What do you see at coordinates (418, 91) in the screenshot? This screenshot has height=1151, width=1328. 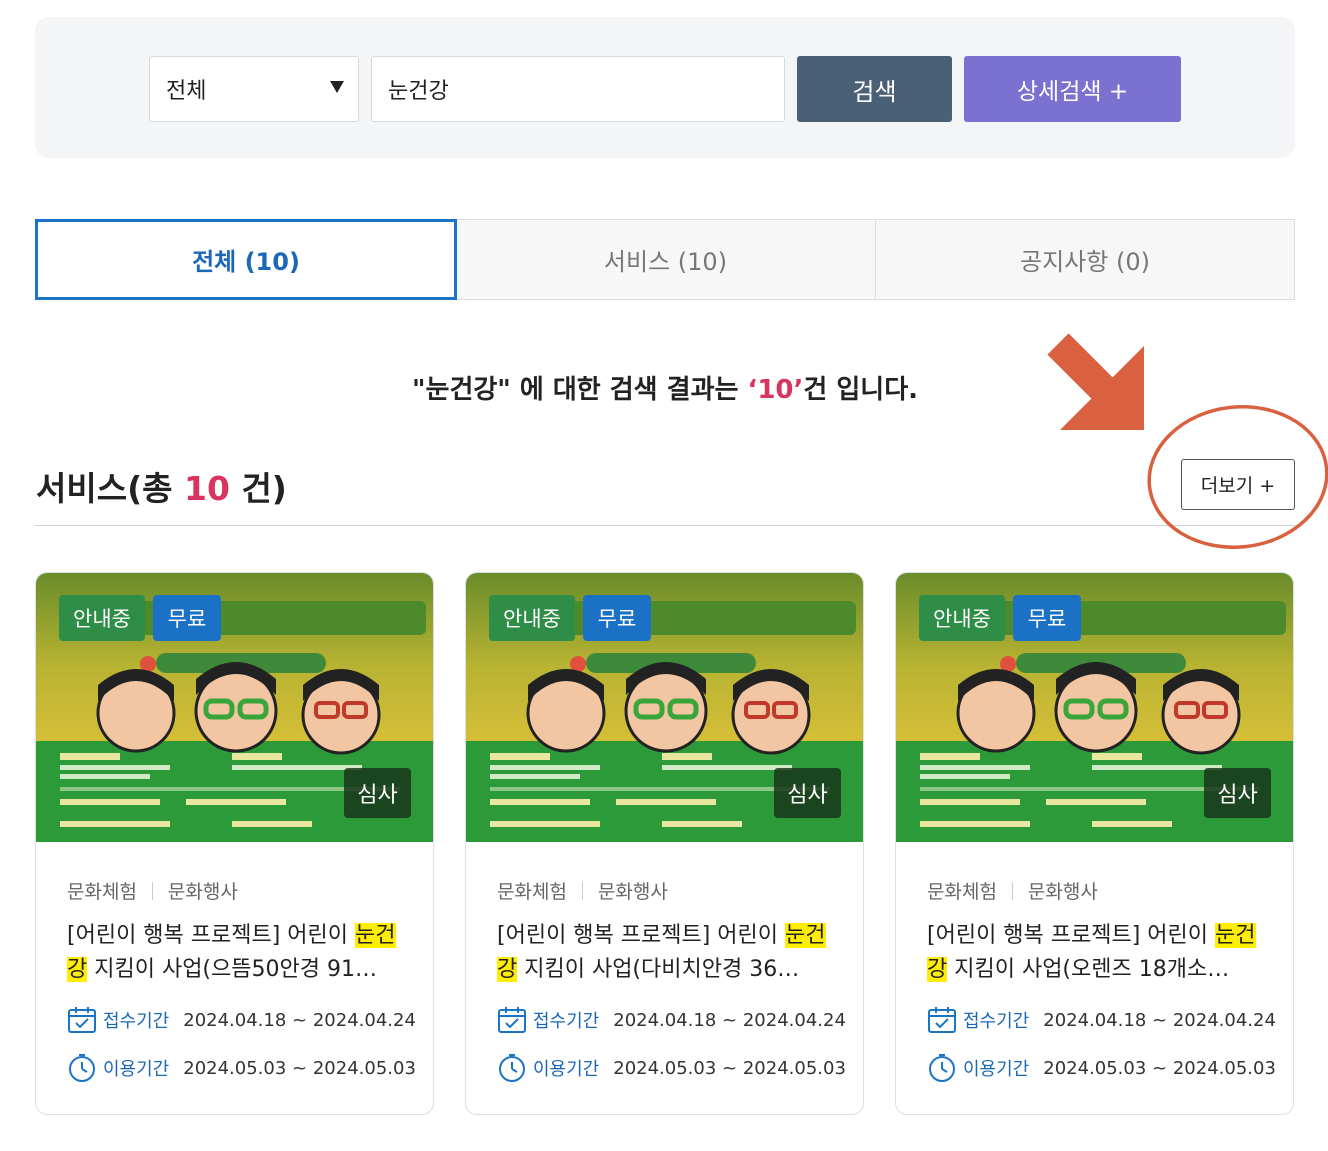 I see `search-input-value: 눈건강` at bounding box center [418, 91].